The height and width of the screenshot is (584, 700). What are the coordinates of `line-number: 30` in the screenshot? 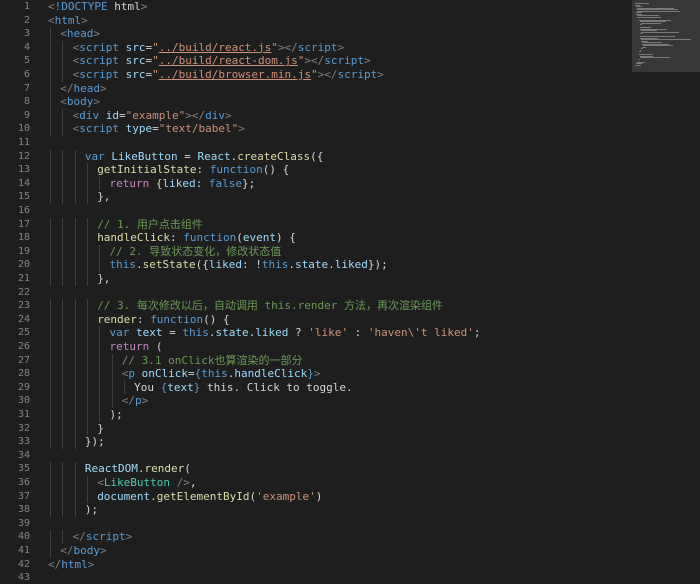 It's located at (23, 401).